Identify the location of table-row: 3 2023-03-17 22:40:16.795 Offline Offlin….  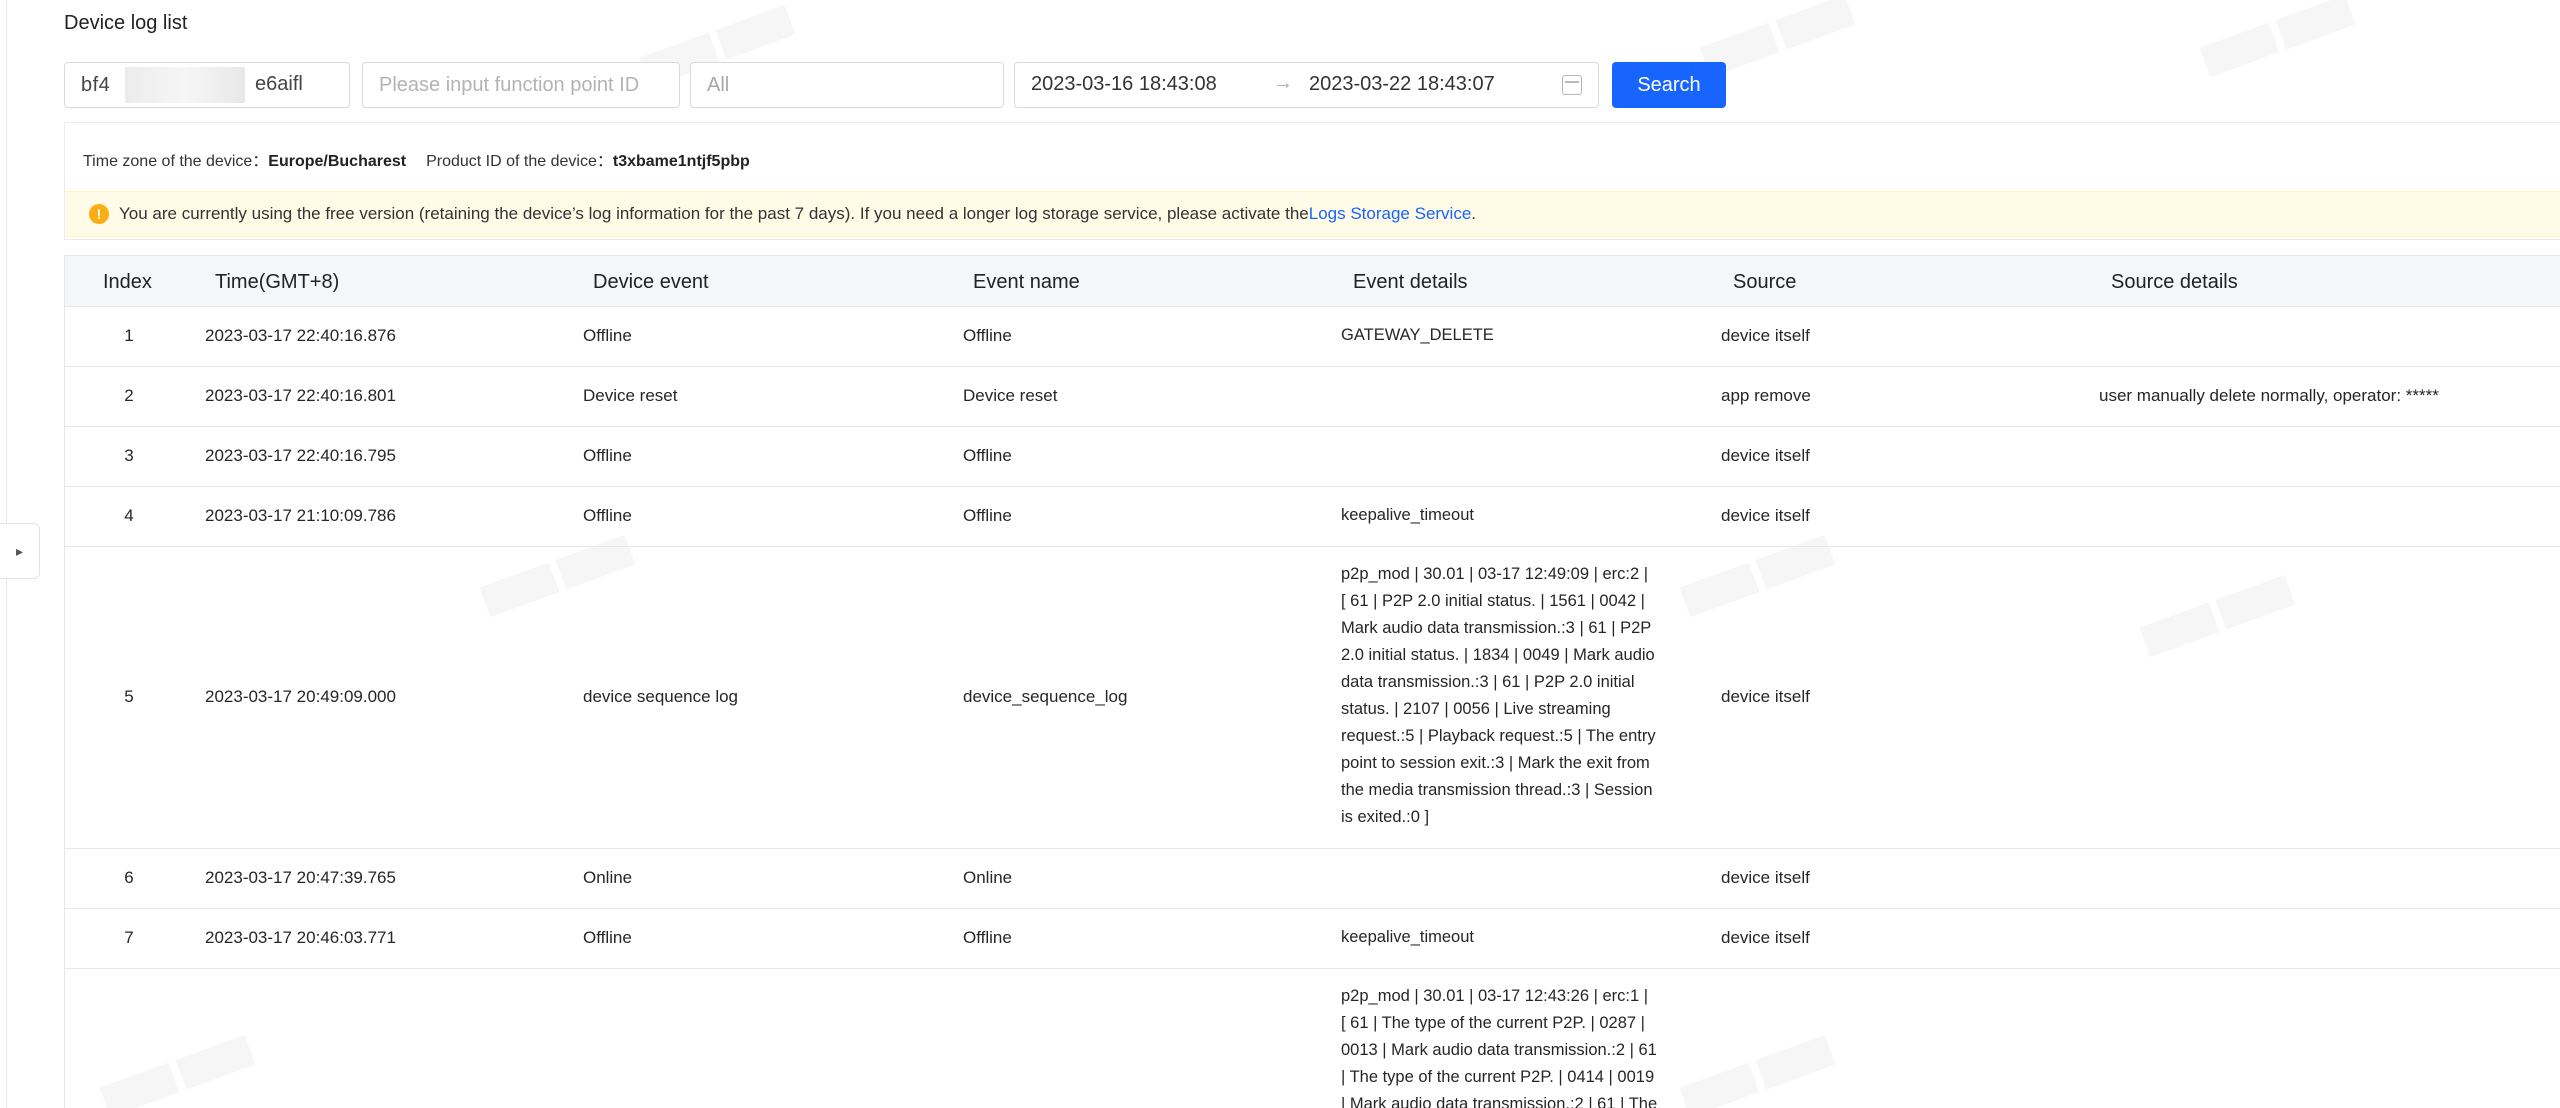
(1312, 457).